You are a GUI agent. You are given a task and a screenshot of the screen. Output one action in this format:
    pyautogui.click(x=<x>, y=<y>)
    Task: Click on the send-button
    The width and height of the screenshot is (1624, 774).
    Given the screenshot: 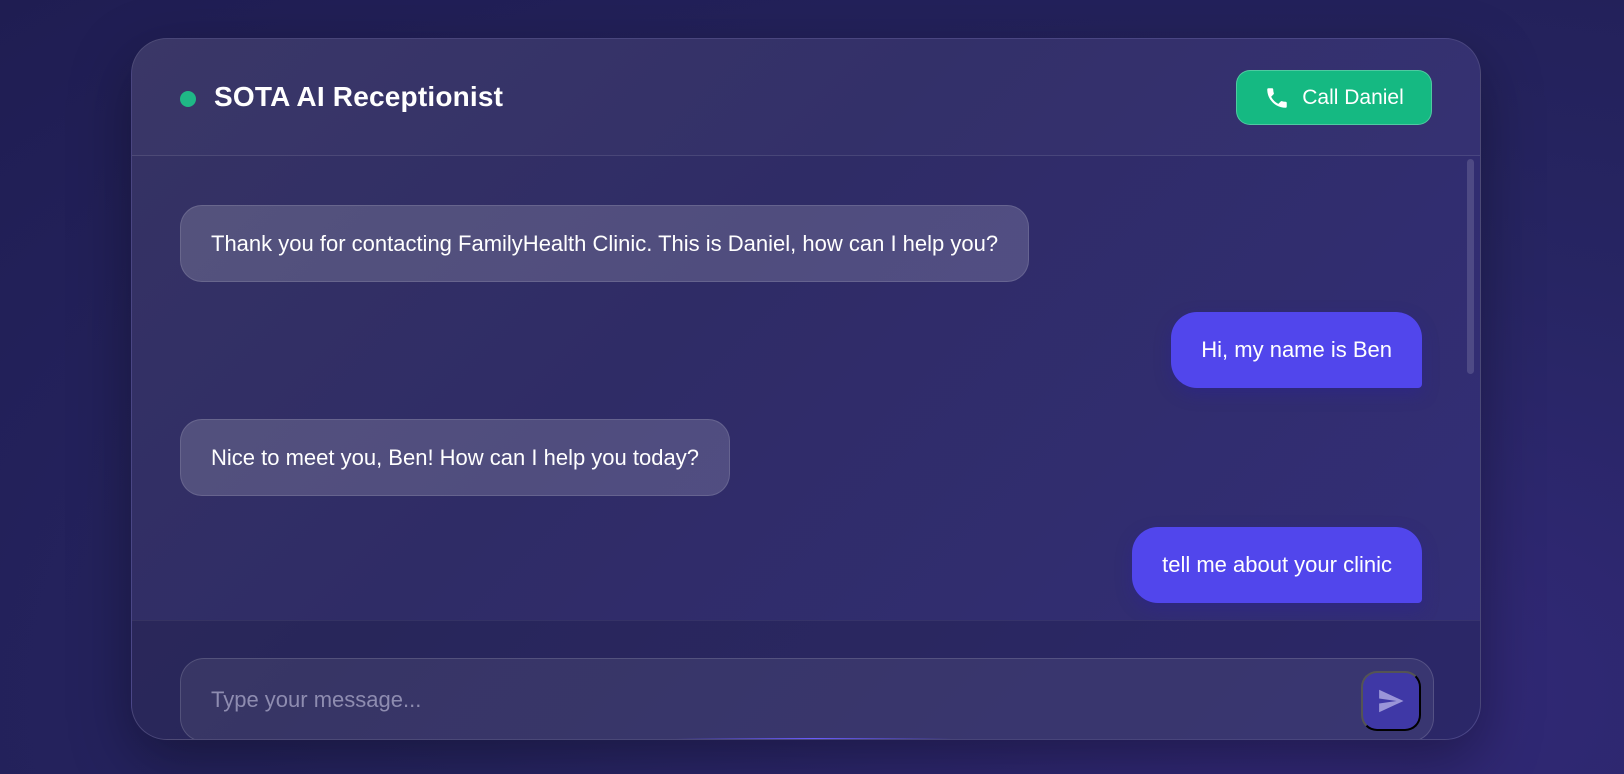 What is the action you would take?
    pyautogui.click(x=1391, y=701)
    